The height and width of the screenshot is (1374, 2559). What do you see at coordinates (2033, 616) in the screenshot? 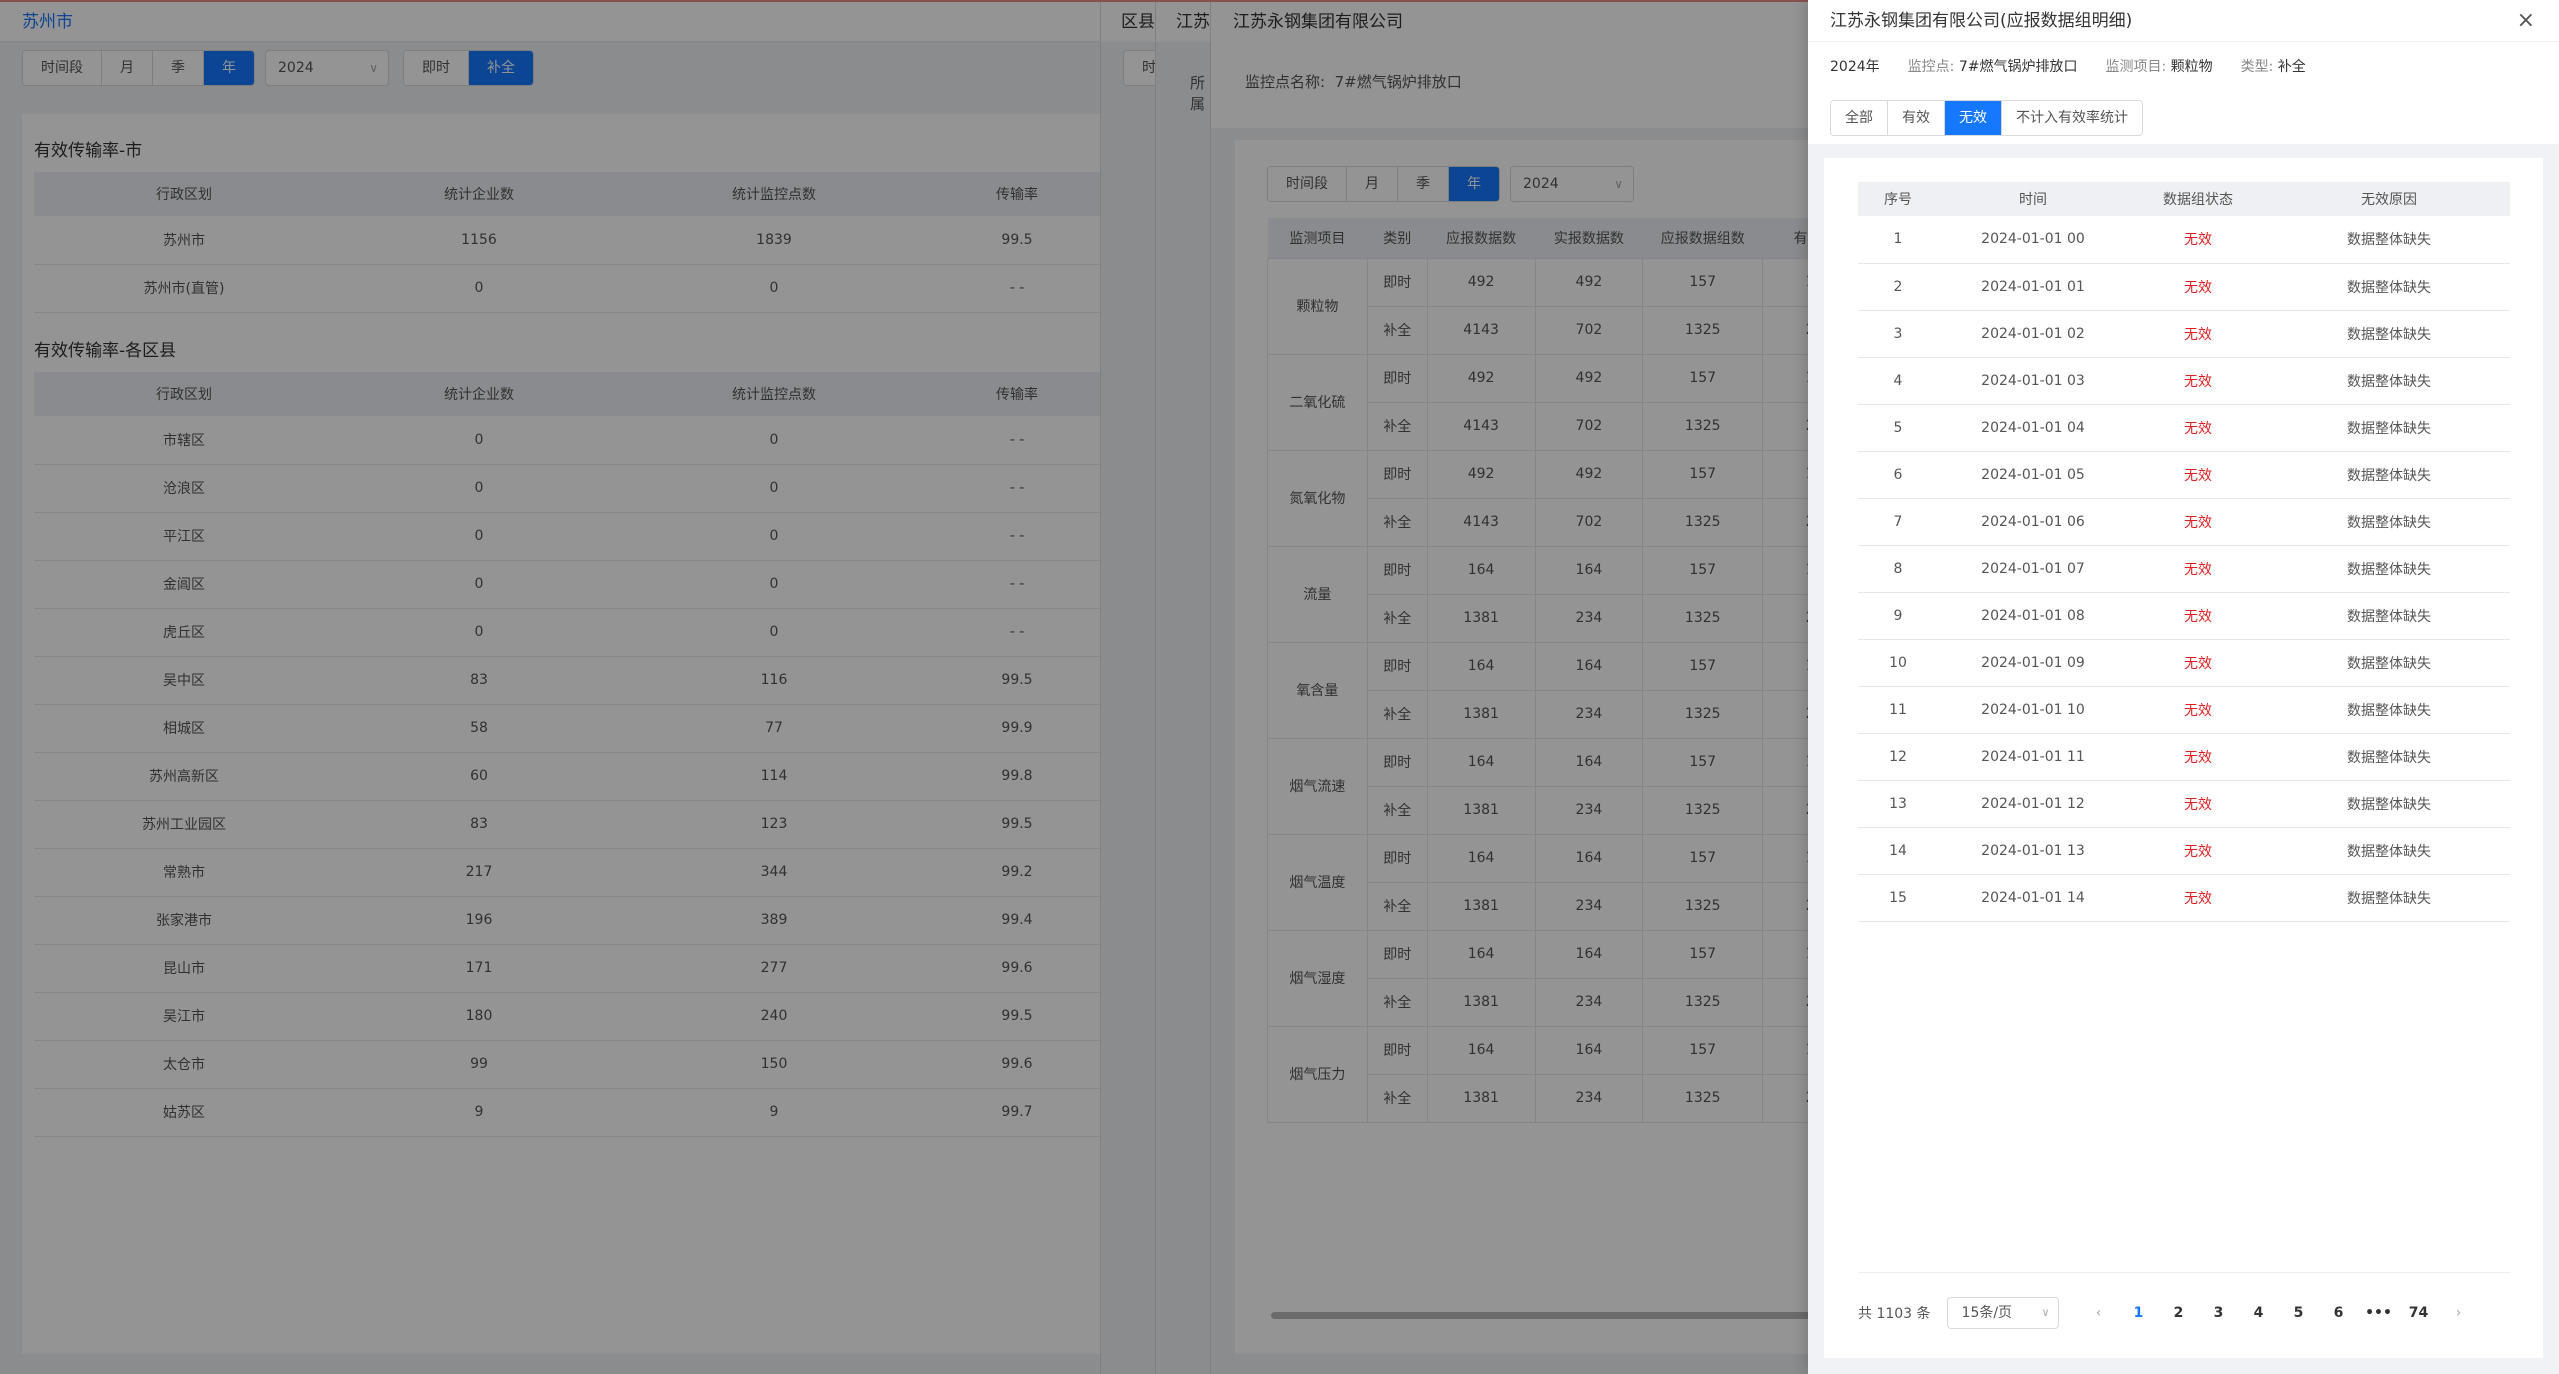
I see `table-cell: 2024-01-01 08` at bounding box center [2033, 616].